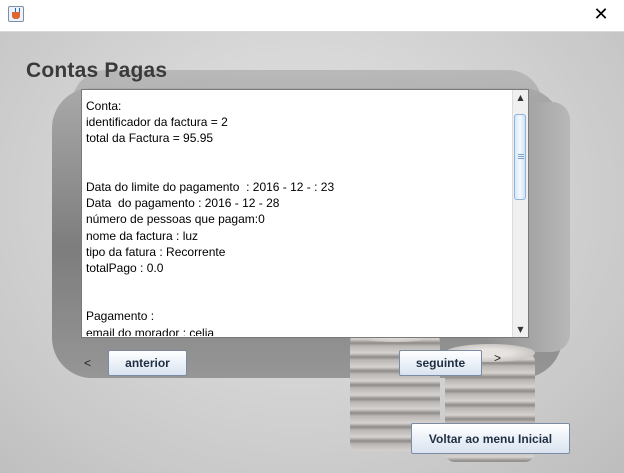  What do you see at coordinates (520, 329) in the screenshot?
I see `scroll-down-arrow-icon: ▼` at bounding box center [520, 329].